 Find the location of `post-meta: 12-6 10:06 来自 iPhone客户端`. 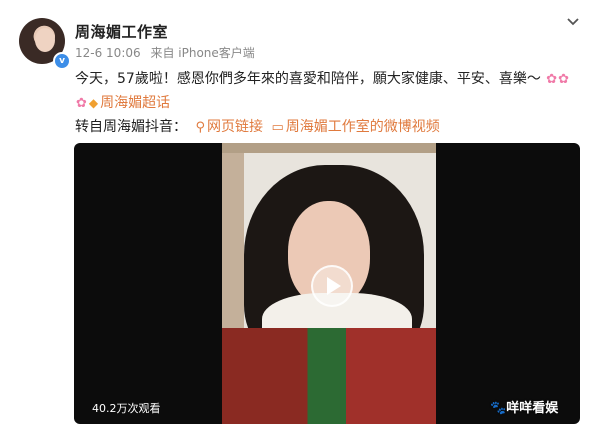

post-meta: 12-6 10:06 来自 iPhone客户端 is located at coordinates (168, 52).